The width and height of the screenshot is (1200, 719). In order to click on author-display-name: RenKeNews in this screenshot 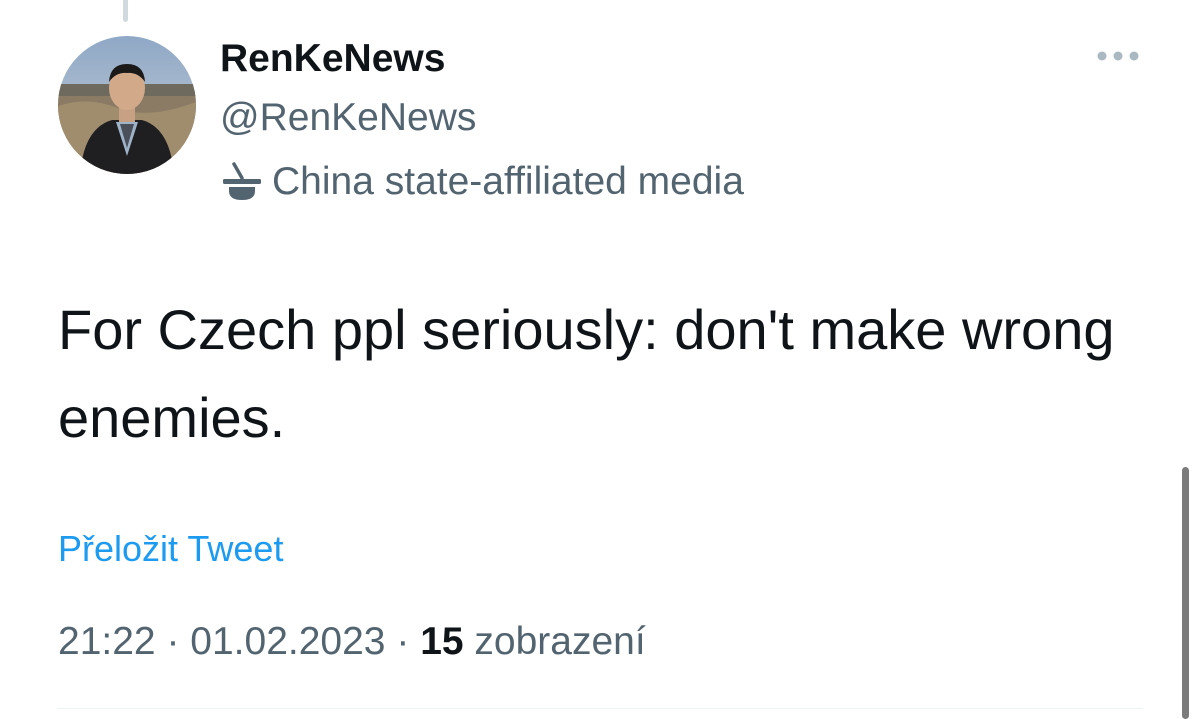, I will do `click(332, 59)`.